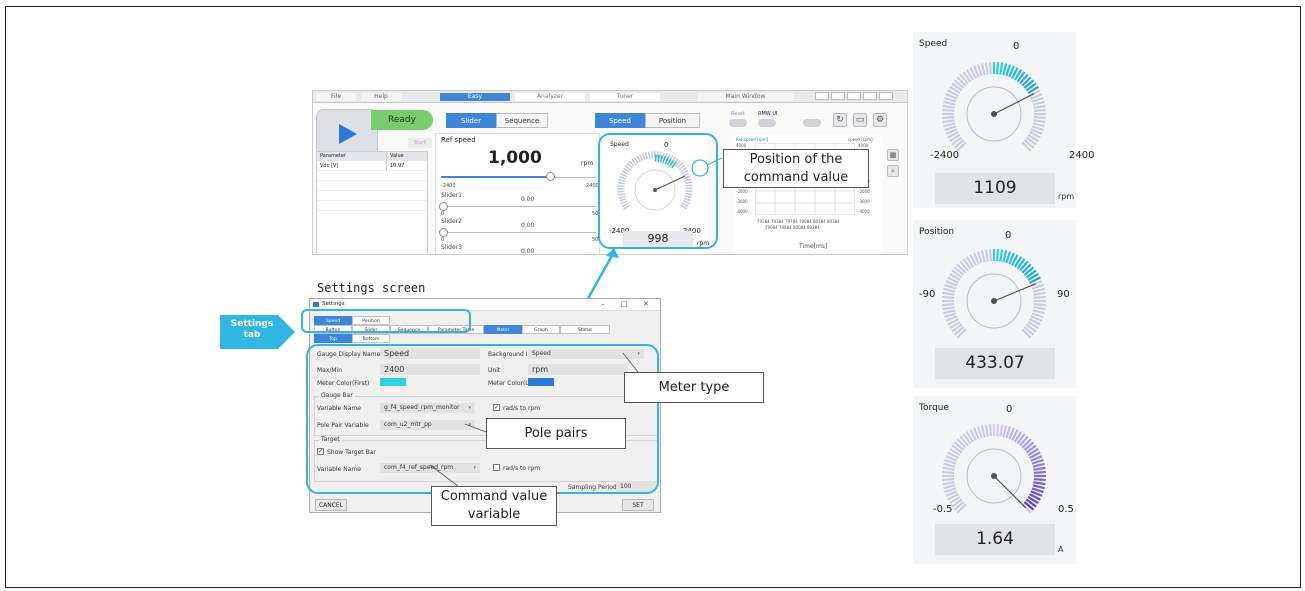  I want to click on minimize-icon: –, so click(603, 304).